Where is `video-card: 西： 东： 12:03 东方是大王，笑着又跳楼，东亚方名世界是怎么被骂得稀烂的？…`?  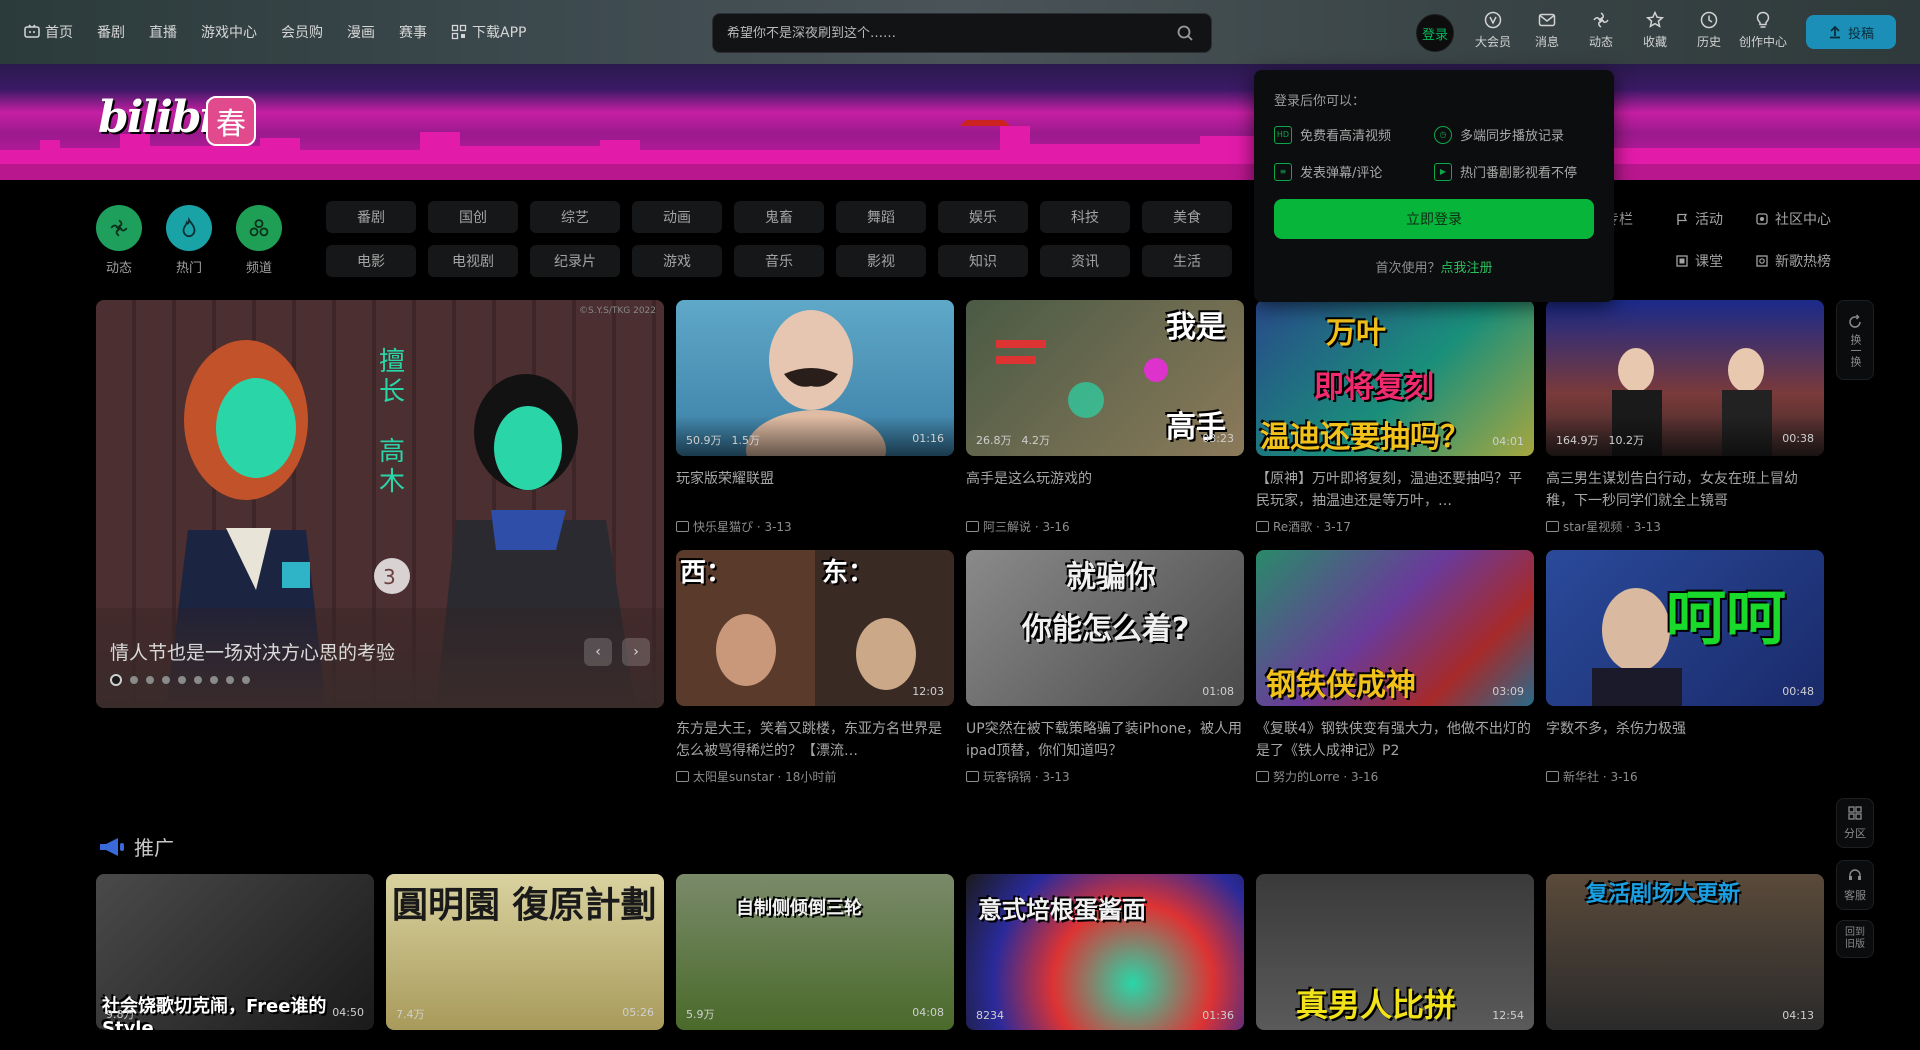 video-card: 西： 东： 12:03 东方是大王，笑着又跳楼，东亚方名世界是怎么被骂得稀烂的？… is located at coordinates (815, 667).